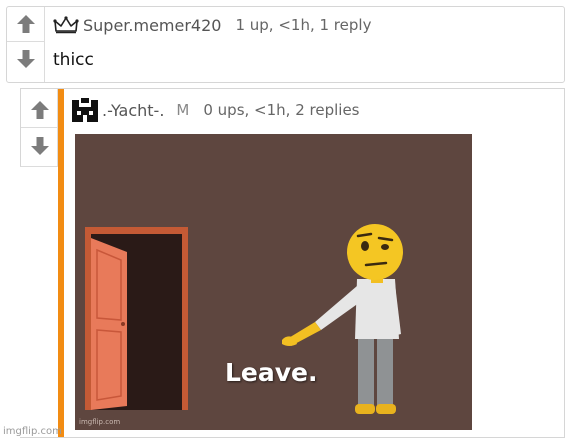 The width and height of the screenshot is (565, 441). Describe the element at coordinates (152, 25) in the screenshot. I see `username-link: Super.memer420` at that location.